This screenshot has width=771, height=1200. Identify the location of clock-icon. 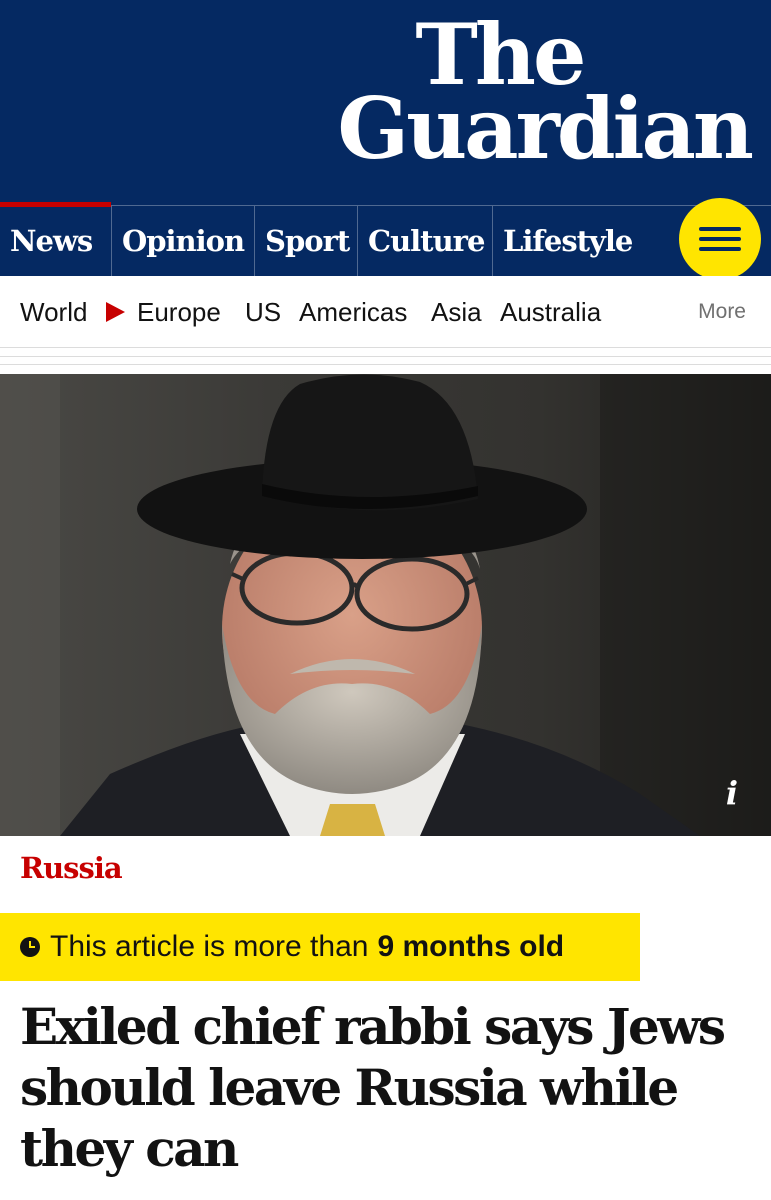
(30, 947).